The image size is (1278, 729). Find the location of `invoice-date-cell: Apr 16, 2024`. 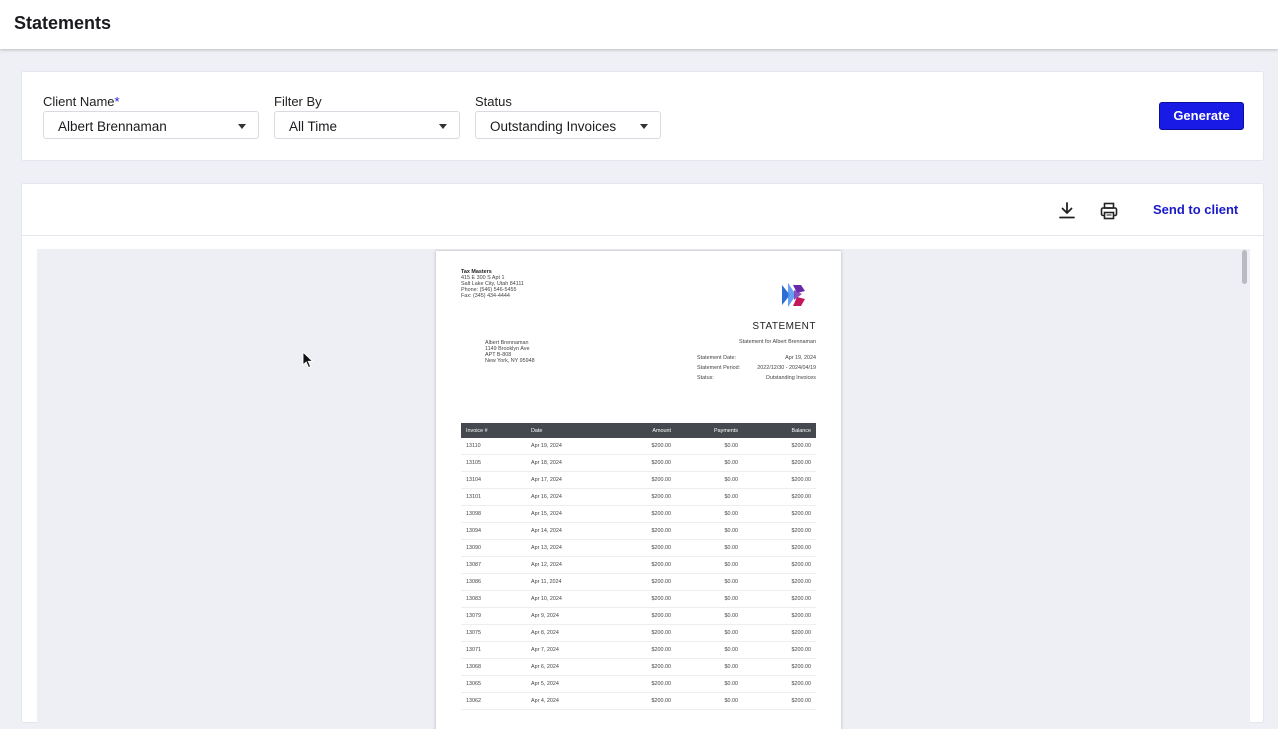

invoice-date-cell: Apr 16, 2024 is located at coordinates (546, 497).